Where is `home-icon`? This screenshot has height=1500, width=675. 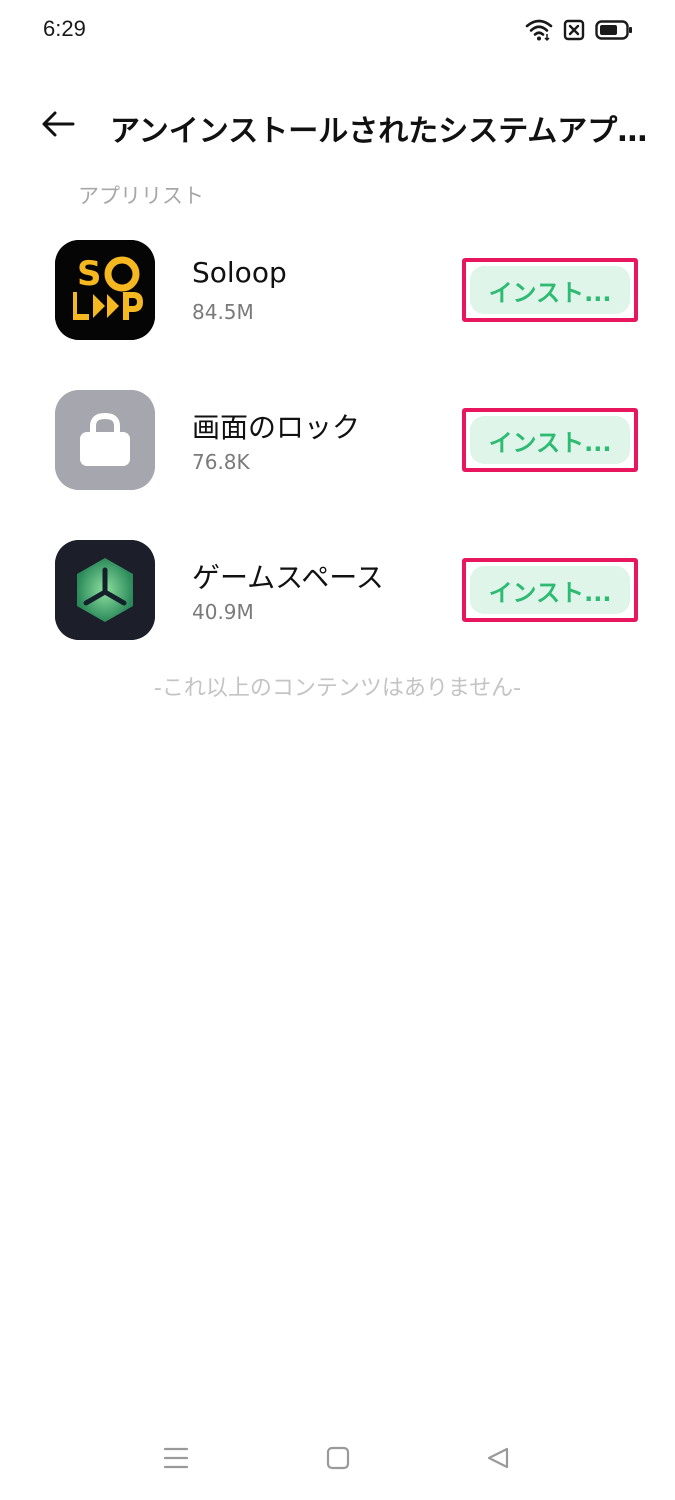 home-icon is located at coordinates (338, 1460).